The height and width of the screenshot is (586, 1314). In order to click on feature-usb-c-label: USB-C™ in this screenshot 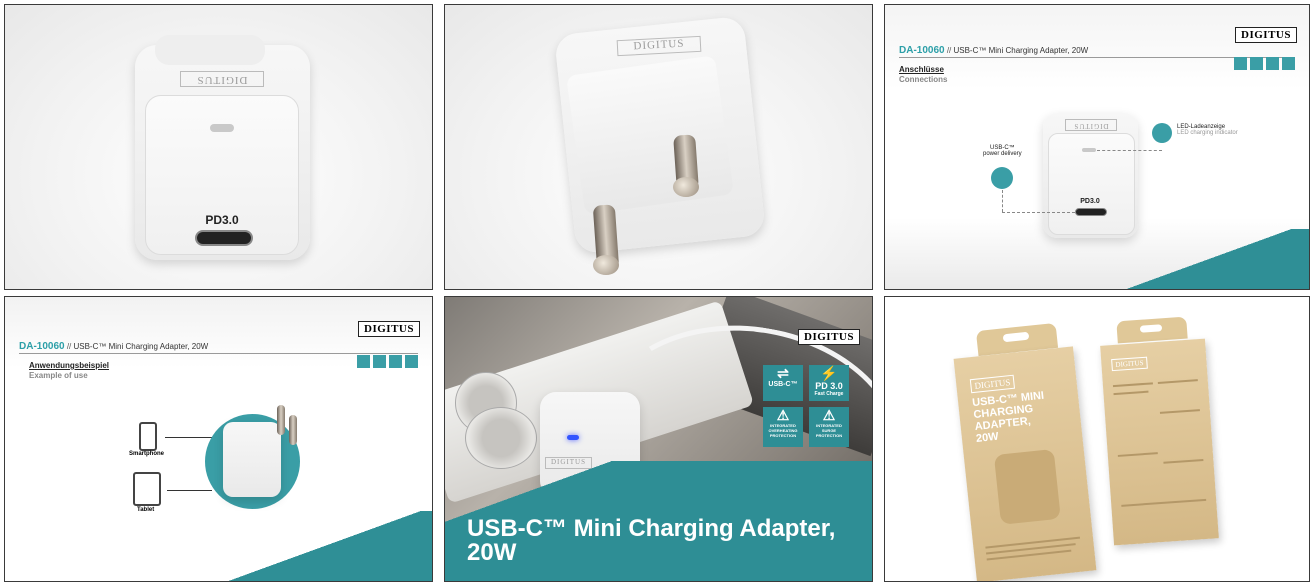, I will do `click(783, 384)`.